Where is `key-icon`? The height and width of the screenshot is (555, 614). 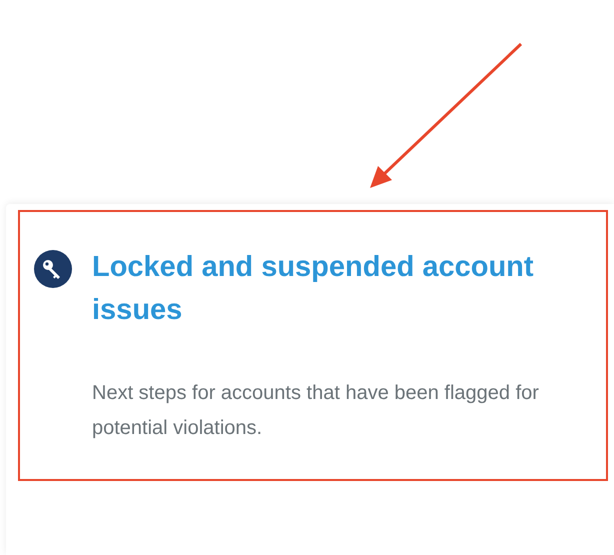 key-icon is located at coordinates (53, 269).